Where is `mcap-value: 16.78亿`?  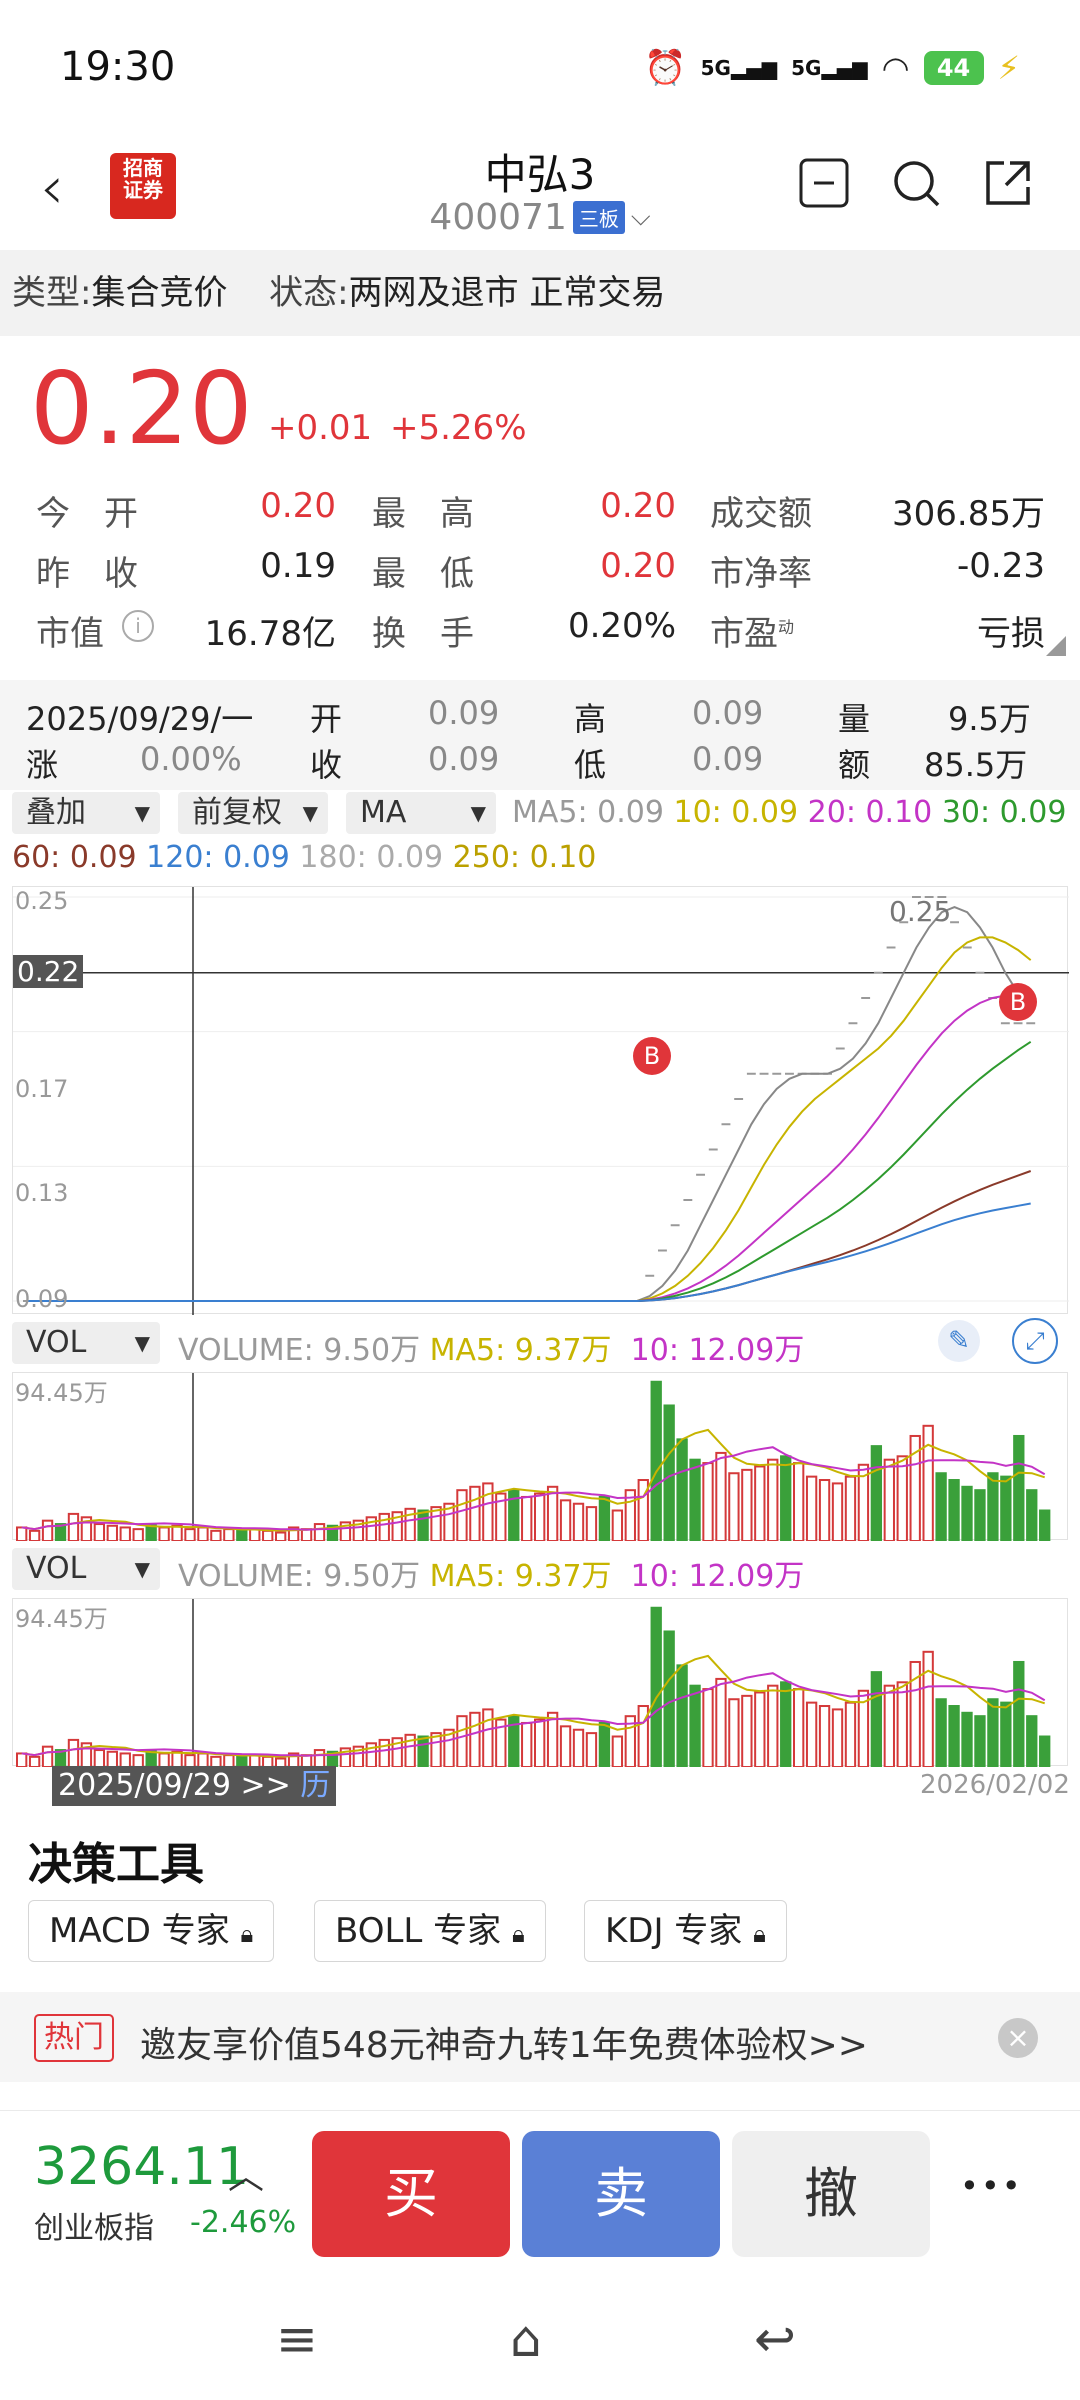
mcap-value: 16.78亿 is located at coordinates (270, 634).